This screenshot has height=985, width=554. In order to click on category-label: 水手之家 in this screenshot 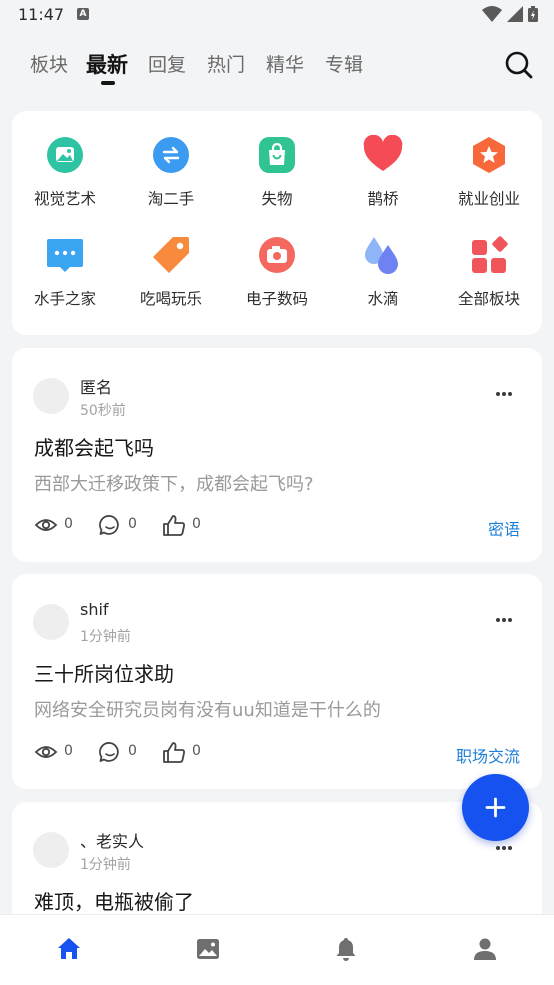, I will do `click(64, 299)`.